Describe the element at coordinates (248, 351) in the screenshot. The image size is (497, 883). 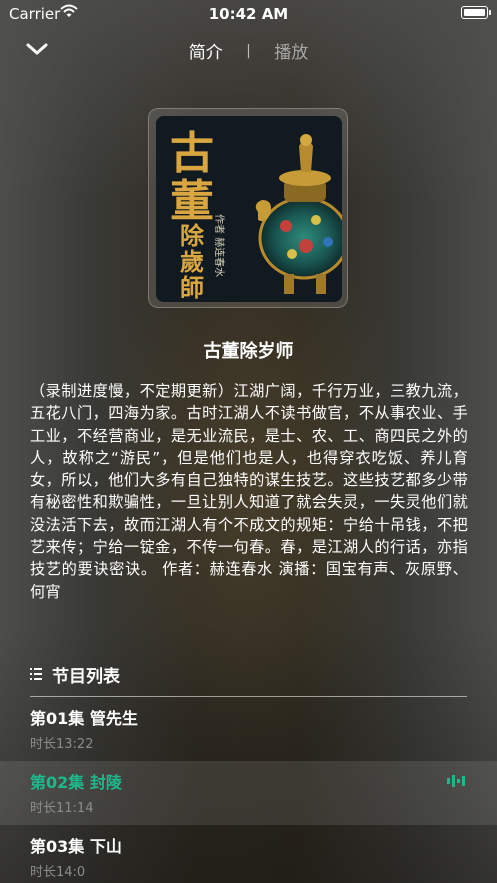
I see `album-title: 古董除岁师` at that location.